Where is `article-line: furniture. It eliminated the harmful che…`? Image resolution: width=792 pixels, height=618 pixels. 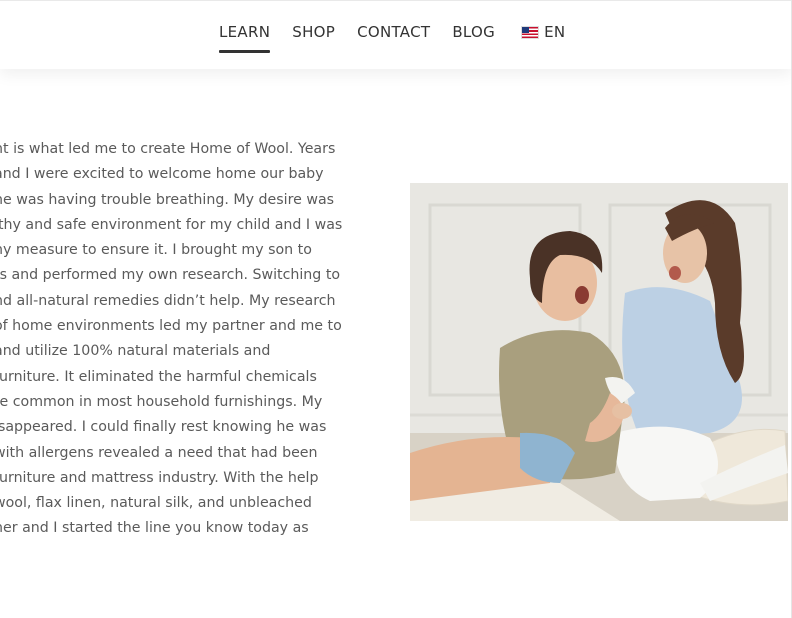
article-line: furniture. It eliminated the harmful che… is located at coordinates (158, 376).